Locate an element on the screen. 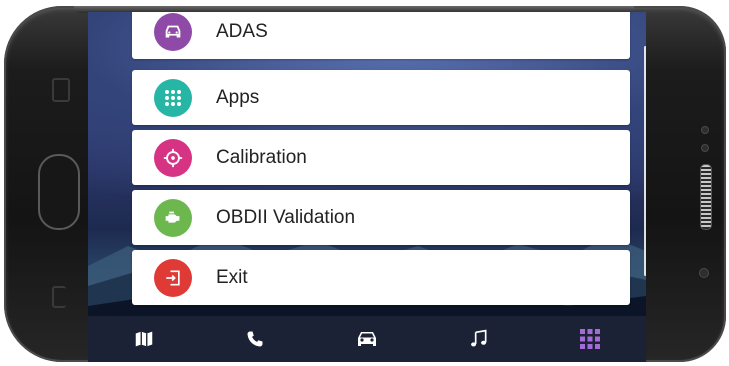  menu-item-label: Apps is located at coordinates (238, 97).